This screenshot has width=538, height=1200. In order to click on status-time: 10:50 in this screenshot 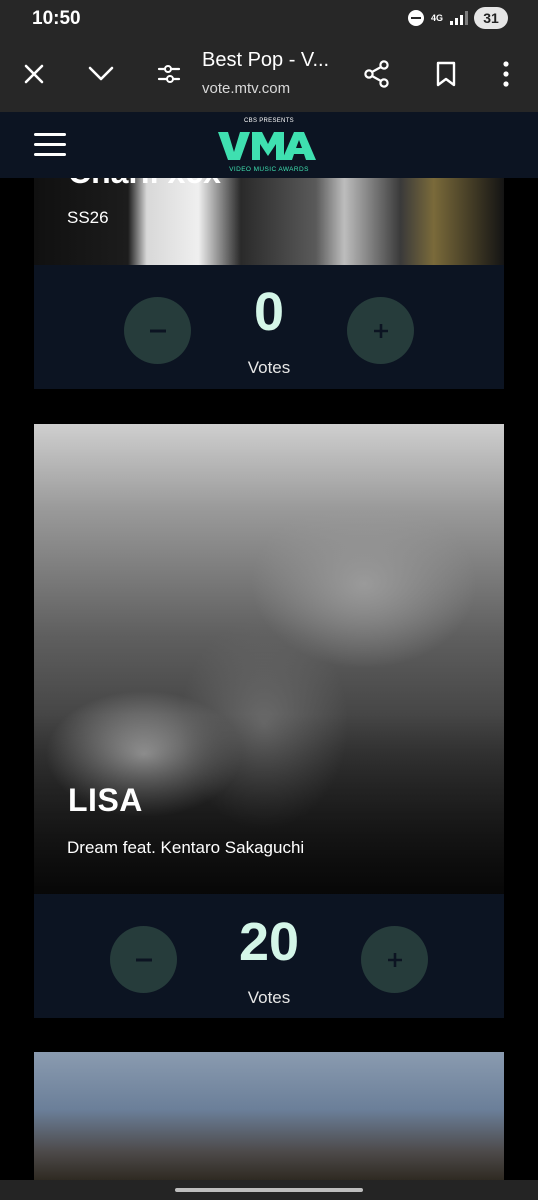, I will do `click(56, 18)`.